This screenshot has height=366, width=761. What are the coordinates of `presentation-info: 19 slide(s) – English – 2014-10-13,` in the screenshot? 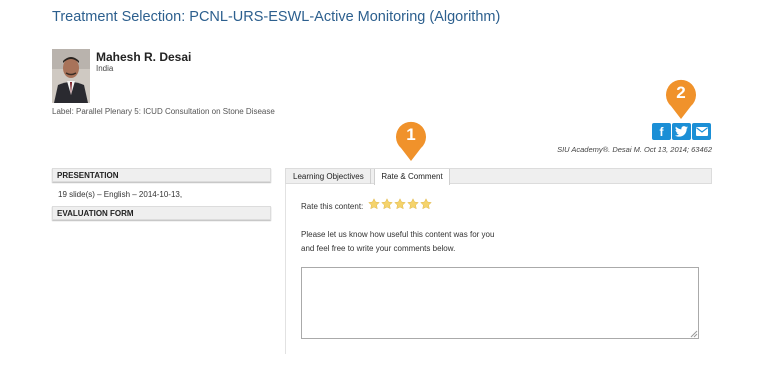 It's located at (120, 194).